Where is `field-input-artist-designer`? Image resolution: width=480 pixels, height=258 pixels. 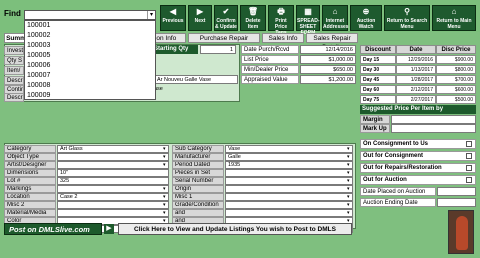 field-input-artist-designer is located at coordinates (113, 165).